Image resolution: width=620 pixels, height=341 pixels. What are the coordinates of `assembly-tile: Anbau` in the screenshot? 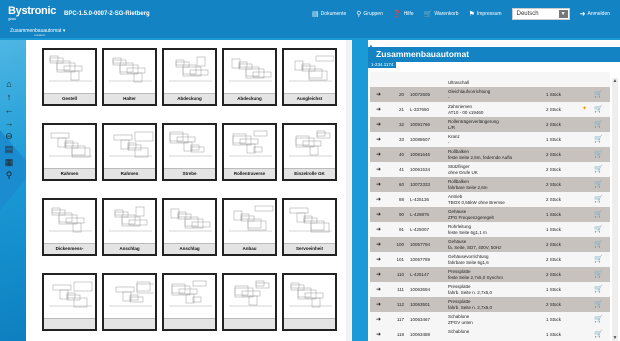 It's located at (249, 227).